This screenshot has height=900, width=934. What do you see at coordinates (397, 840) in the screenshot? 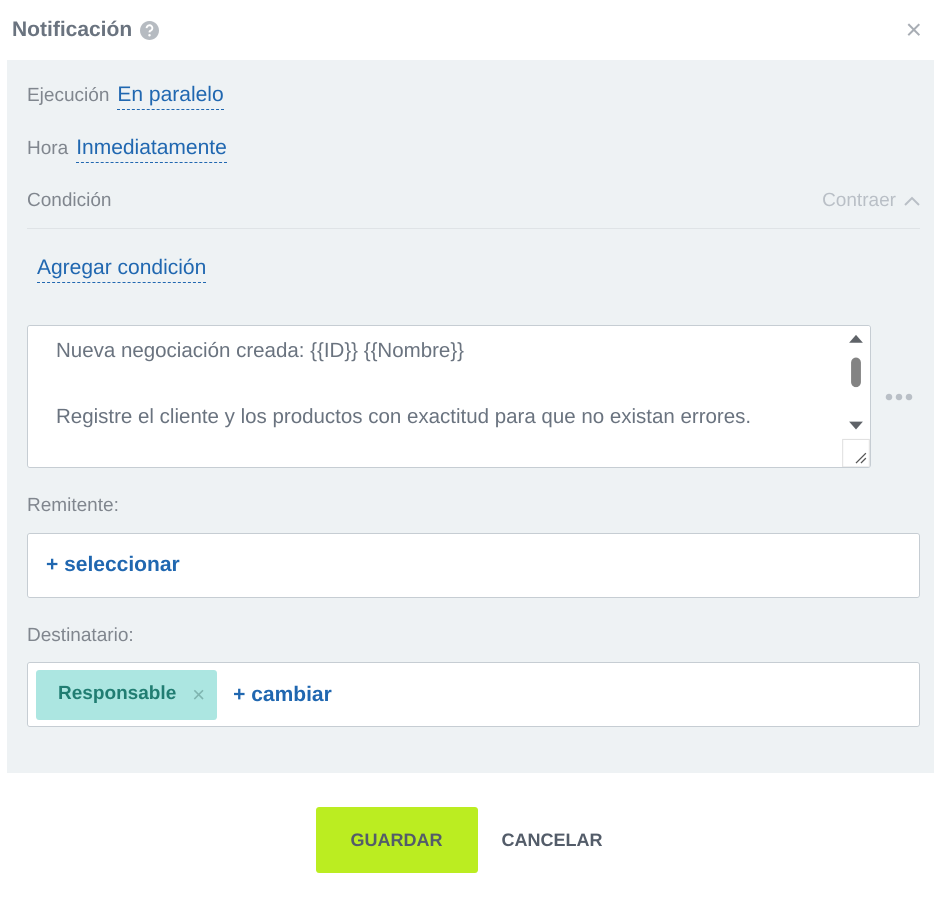
I see `save-button: GUARDAR` at bounding box center [397, 840].